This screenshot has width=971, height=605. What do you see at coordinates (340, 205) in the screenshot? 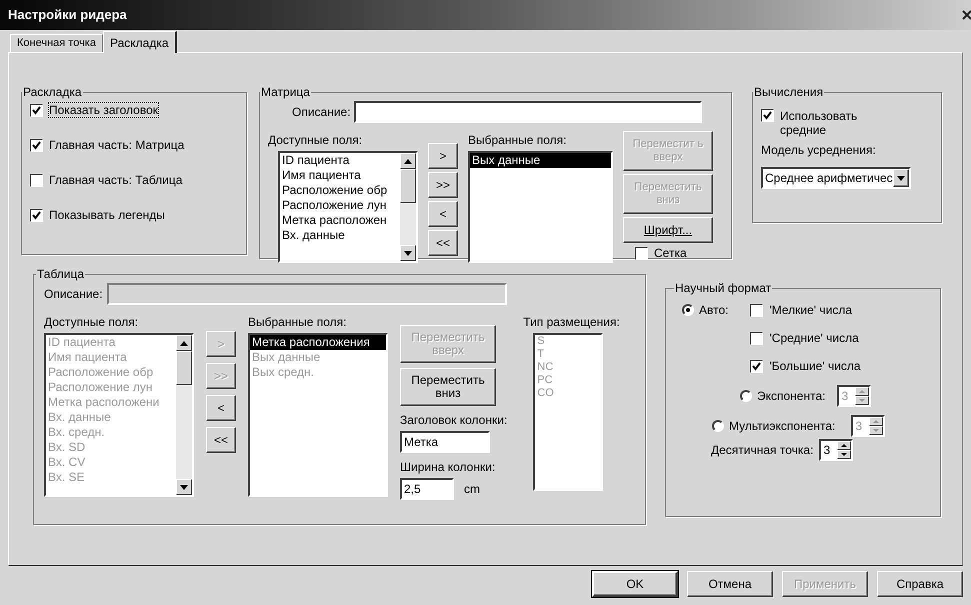
I see `list-item: Расположение лун` at bounding box center [340, 205].